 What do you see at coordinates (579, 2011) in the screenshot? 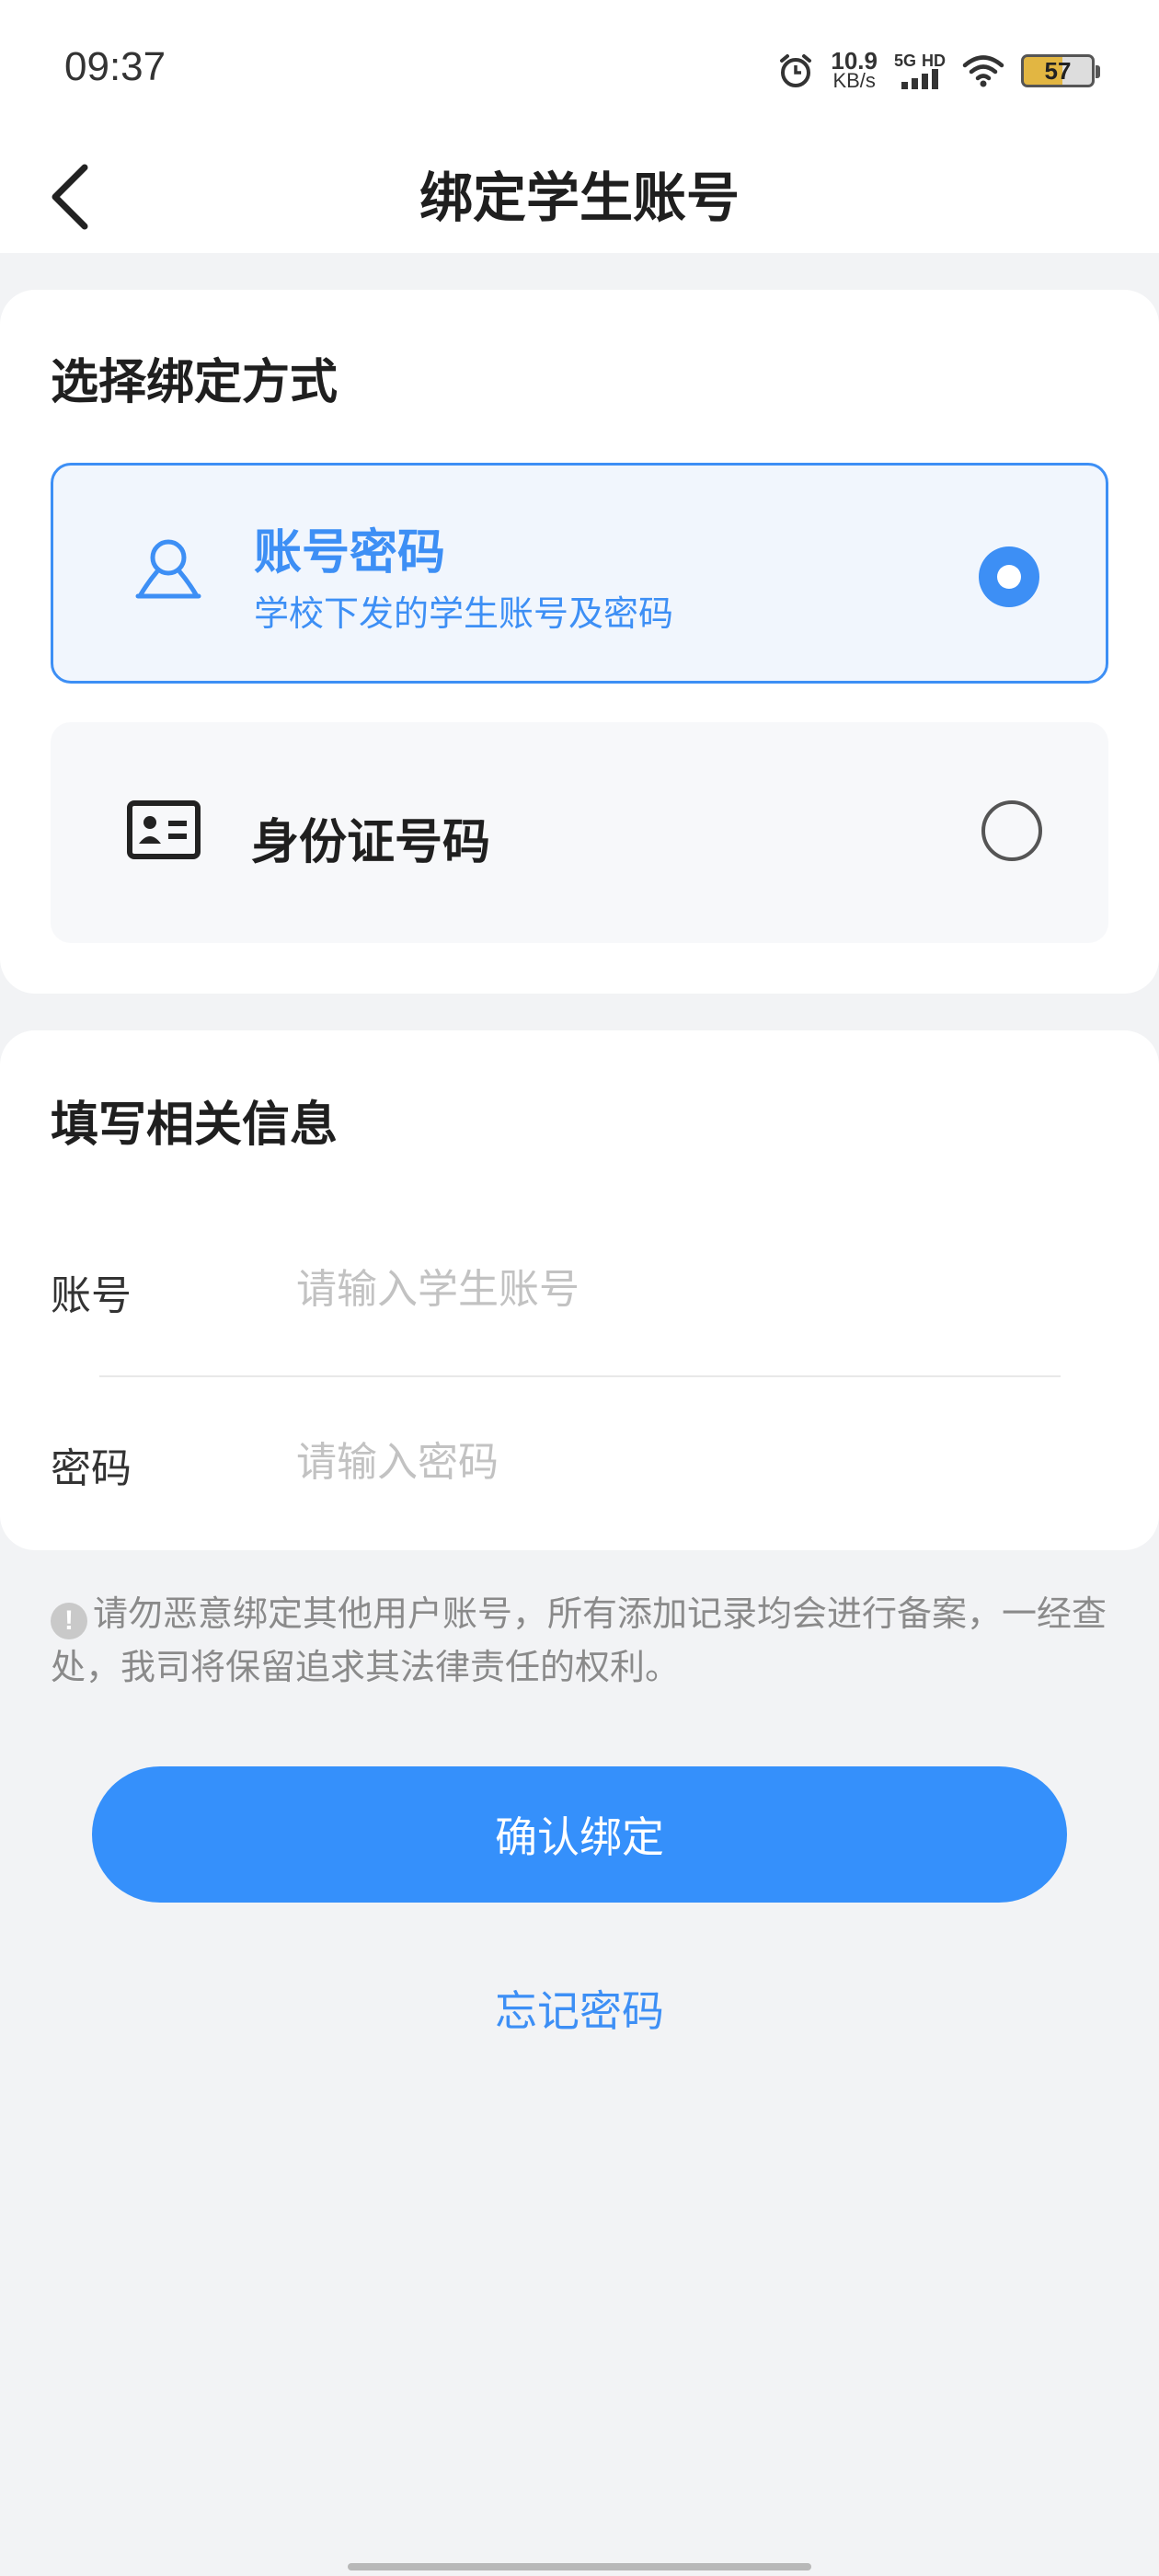
I see `forgot-password-text: 忘记密码` at bounding box center [579, 2011].